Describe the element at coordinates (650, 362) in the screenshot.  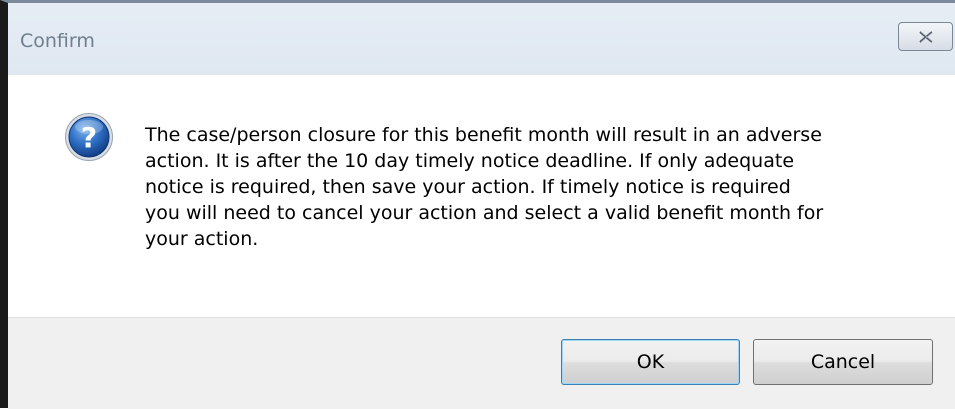
I see `ok-button: OK` at that location.